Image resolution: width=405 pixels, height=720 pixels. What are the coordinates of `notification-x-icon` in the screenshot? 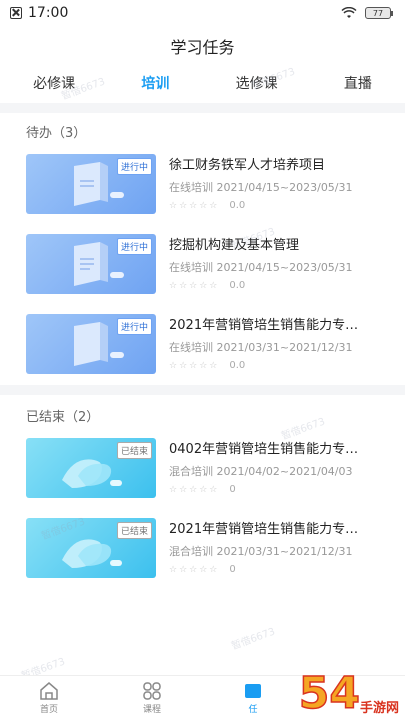 It's located at (16, 13).